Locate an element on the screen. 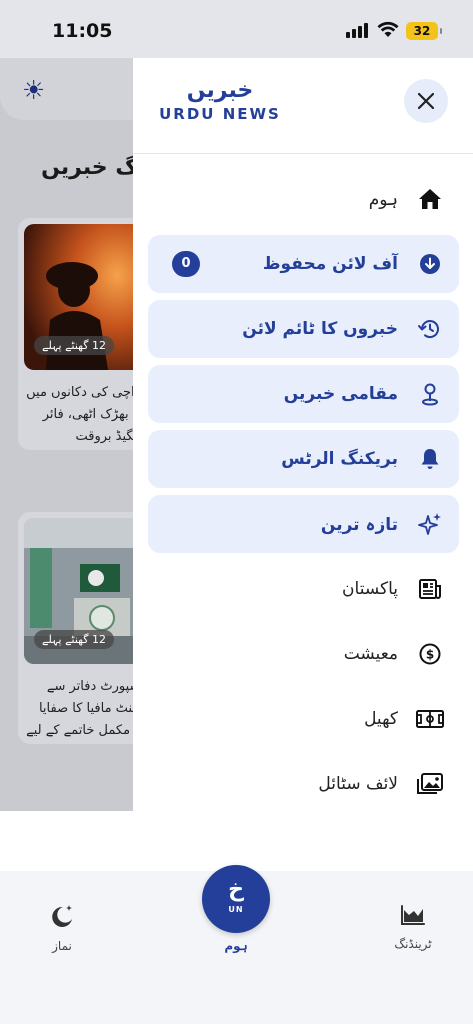 The width and height of the screenshot is (473, 1024). trending-icon is located at coordinates (413, 915).